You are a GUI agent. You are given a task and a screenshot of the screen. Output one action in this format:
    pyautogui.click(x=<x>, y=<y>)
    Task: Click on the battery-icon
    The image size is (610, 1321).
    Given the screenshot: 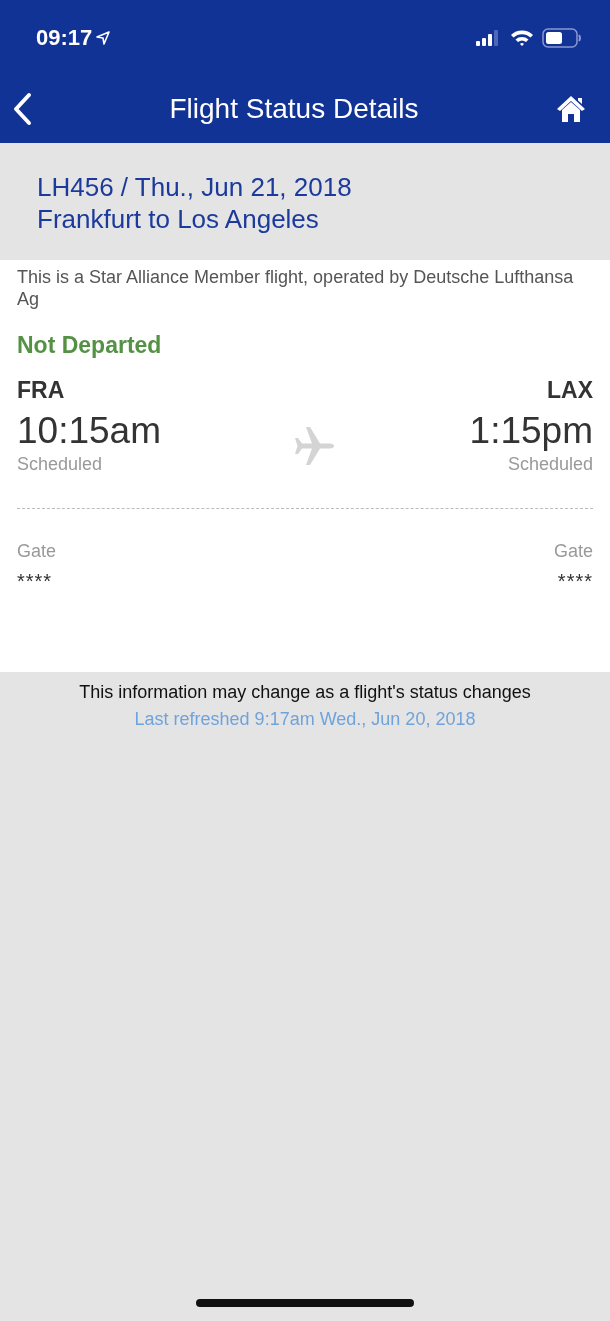 What is the action you would take?
    pyautogui.click(x=562, y=37)
    